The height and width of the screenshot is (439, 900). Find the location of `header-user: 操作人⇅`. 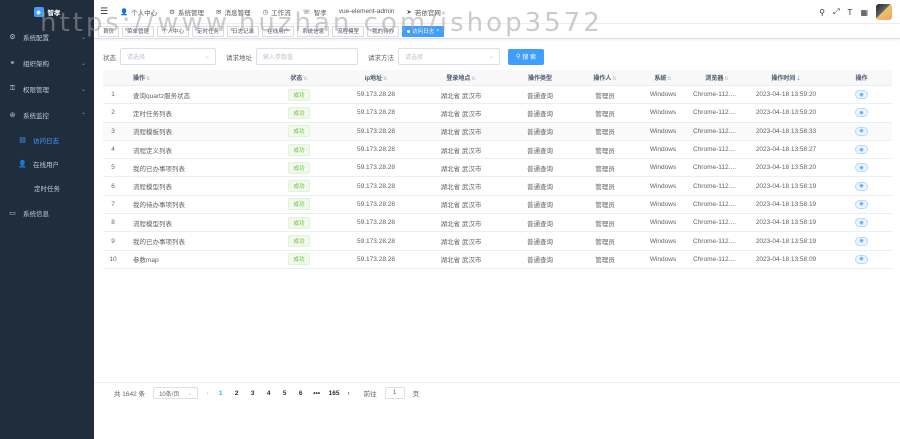

header-user: 操作人⇅ is located at coordinates (605, 77).